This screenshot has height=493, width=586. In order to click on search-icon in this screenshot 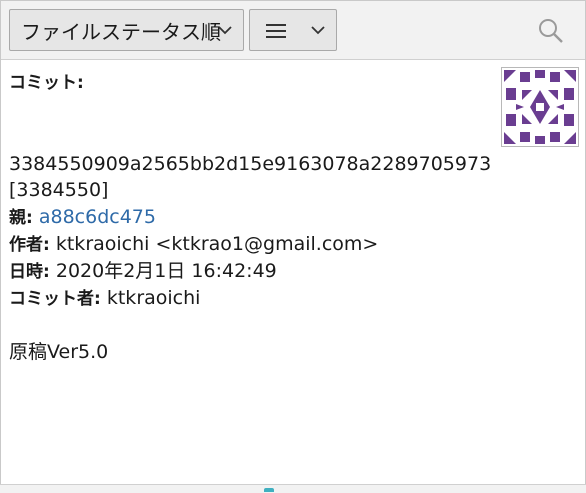, I will do `click(551, 33)`.